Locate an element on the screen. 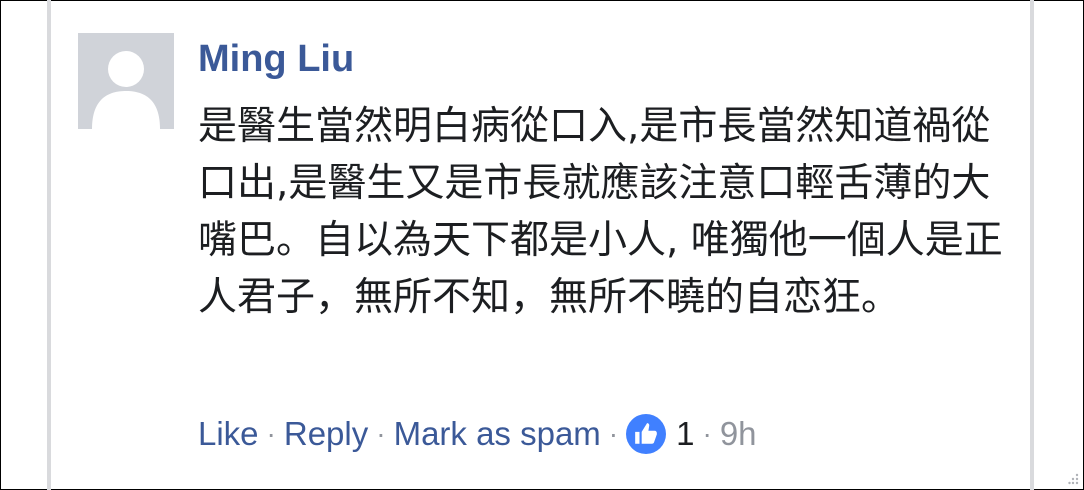 This screenshot has width=1084, height=490. avatar is located at coordinates (126, 81).